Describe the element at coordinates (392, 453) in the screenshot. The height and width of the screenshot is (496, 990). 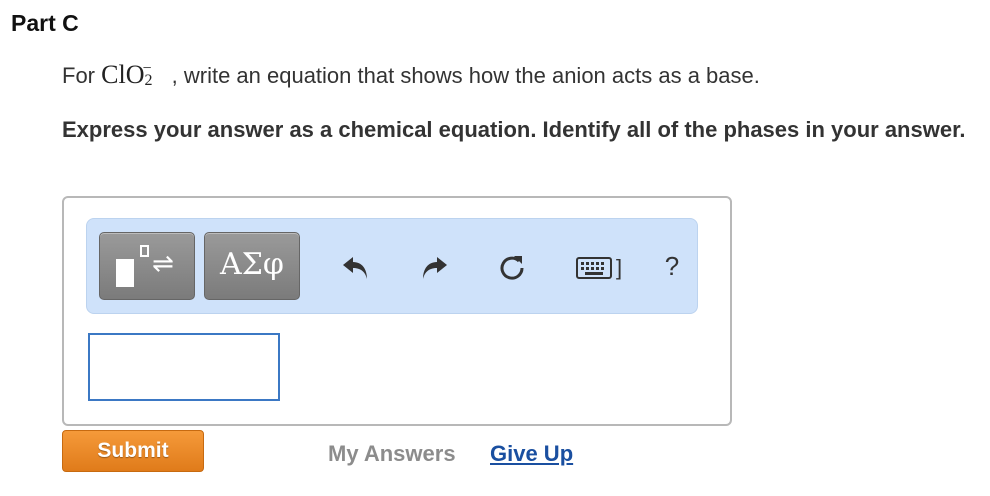
I see `my-answers-link: My Answers` at that location.